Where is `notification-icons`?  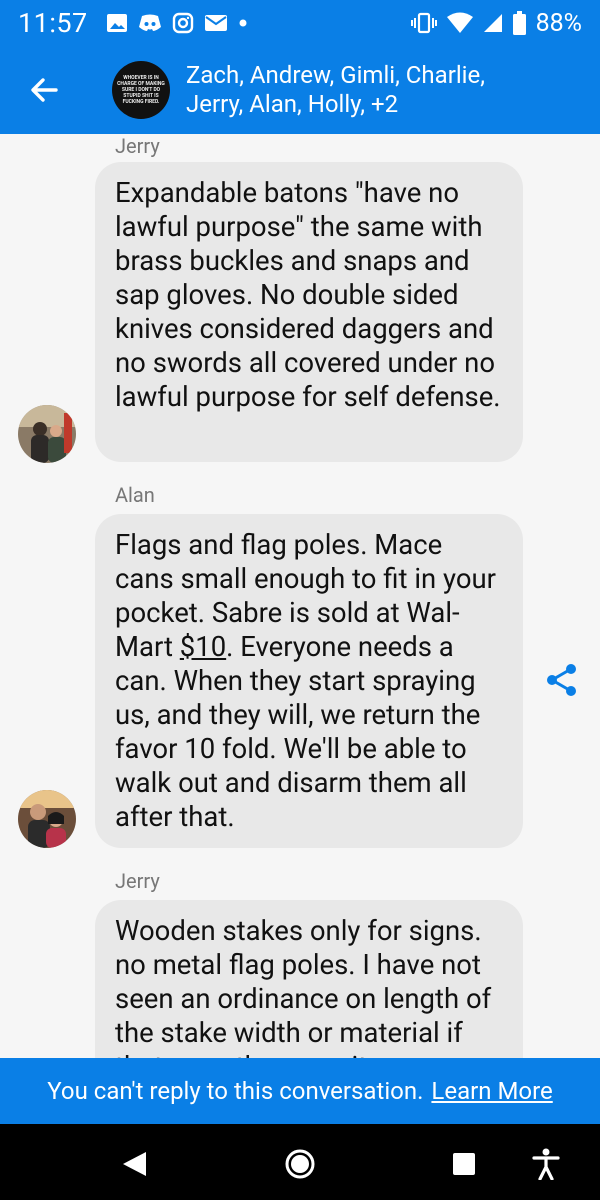
notification-icons is located at coordinates (177, 23).